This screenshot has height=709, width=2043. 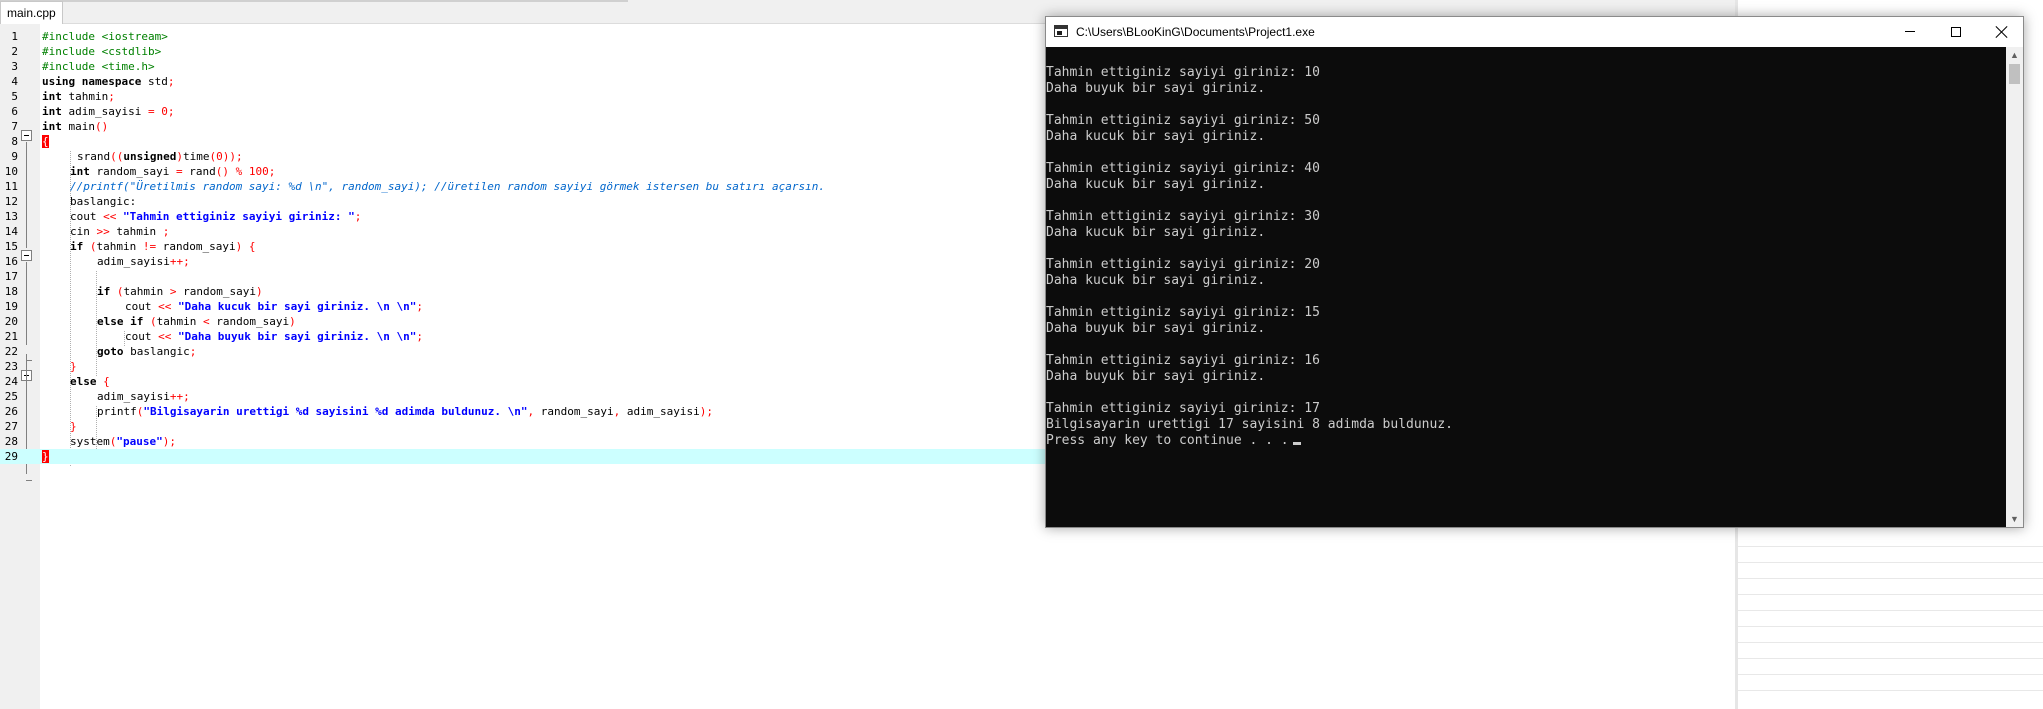 I want to click on code-token: srand, so click(x=94, y=156).